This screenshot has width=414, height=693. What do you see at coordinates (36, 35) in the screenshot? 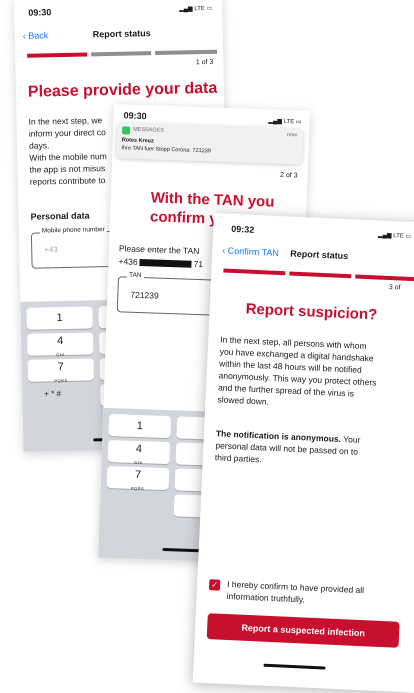
I see `back-button: ‹ Back` at bounding box center [36, 35].